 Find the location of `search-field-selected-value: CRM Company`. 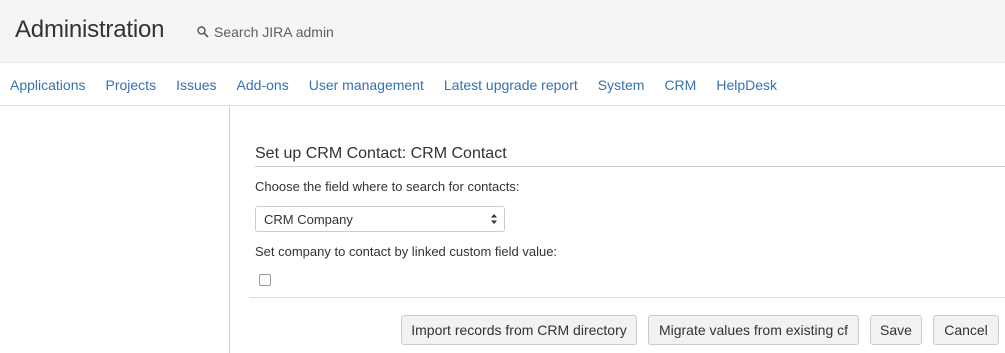

search-field-selected-value: CRM Company is located at coordinates (308, 219).